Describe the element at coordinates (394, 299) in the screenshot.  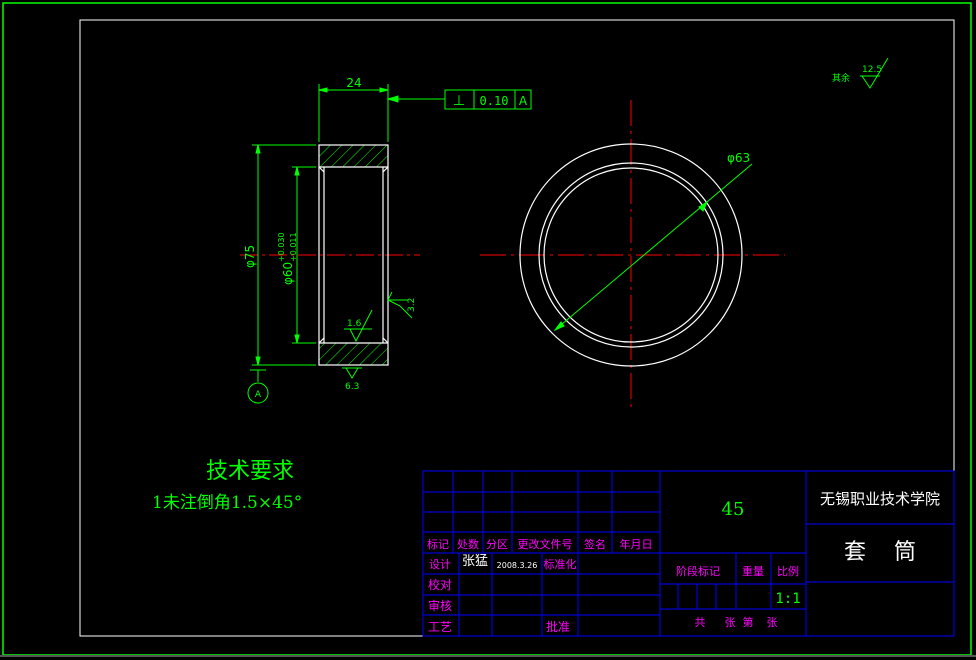
I see `ra32-symbol-icon` at that location.